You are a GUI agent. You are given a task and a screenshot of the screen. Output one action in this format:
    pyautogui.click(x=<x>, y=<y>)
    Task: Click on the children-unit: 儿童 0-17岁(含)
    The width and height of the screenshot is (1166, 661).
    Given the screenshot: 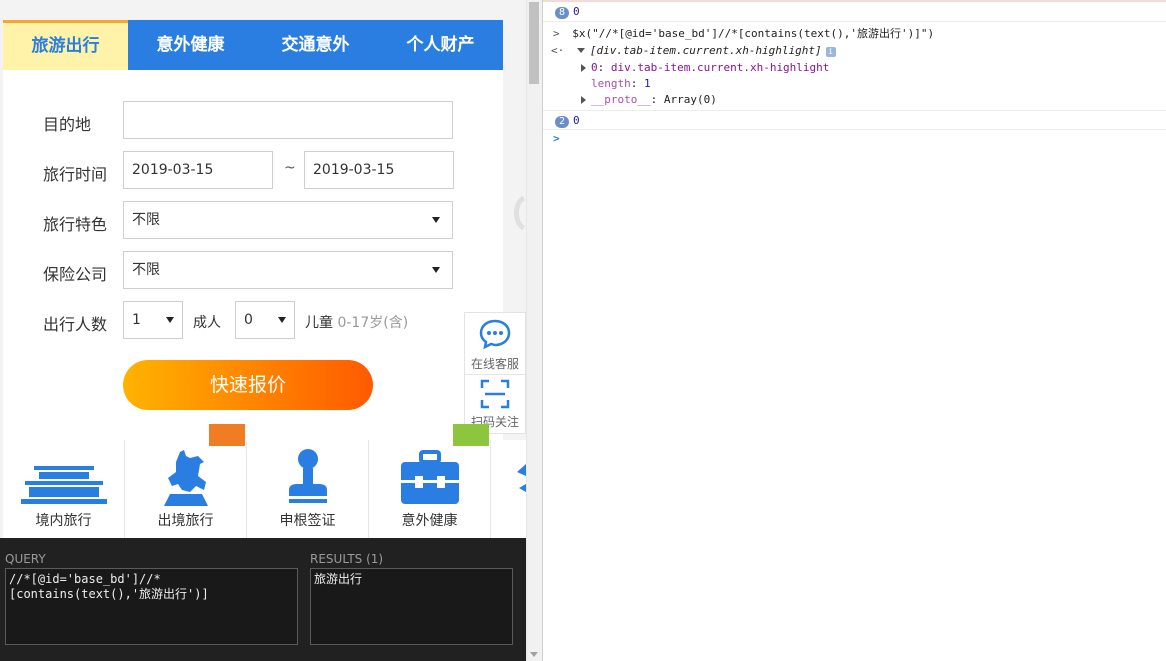 What is the action you would take?
    pyautogui.click(x=356, y=322)
    